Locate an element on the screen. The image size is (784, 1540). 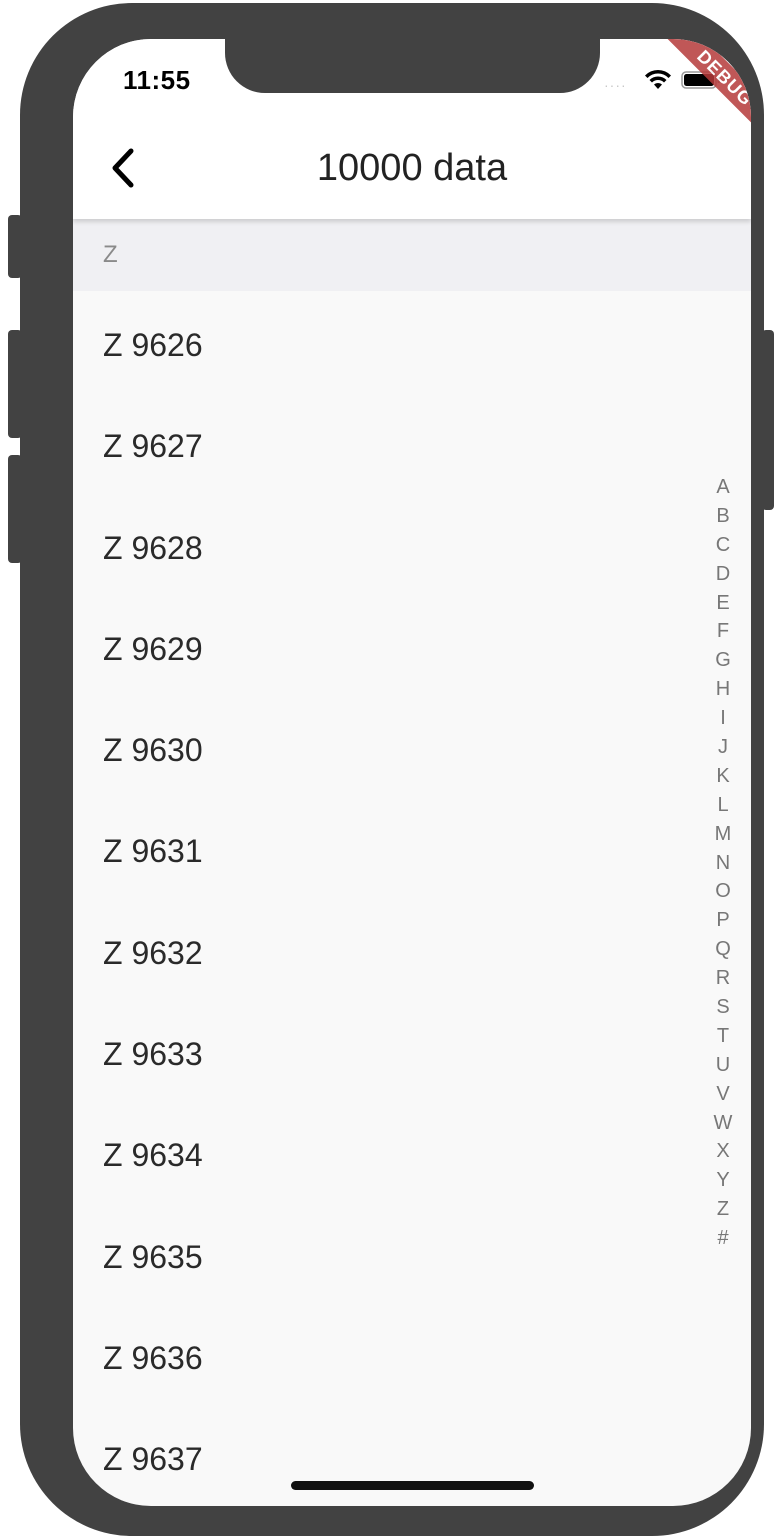
list-item: Z 9635 is located at coordinates (412, 1253).